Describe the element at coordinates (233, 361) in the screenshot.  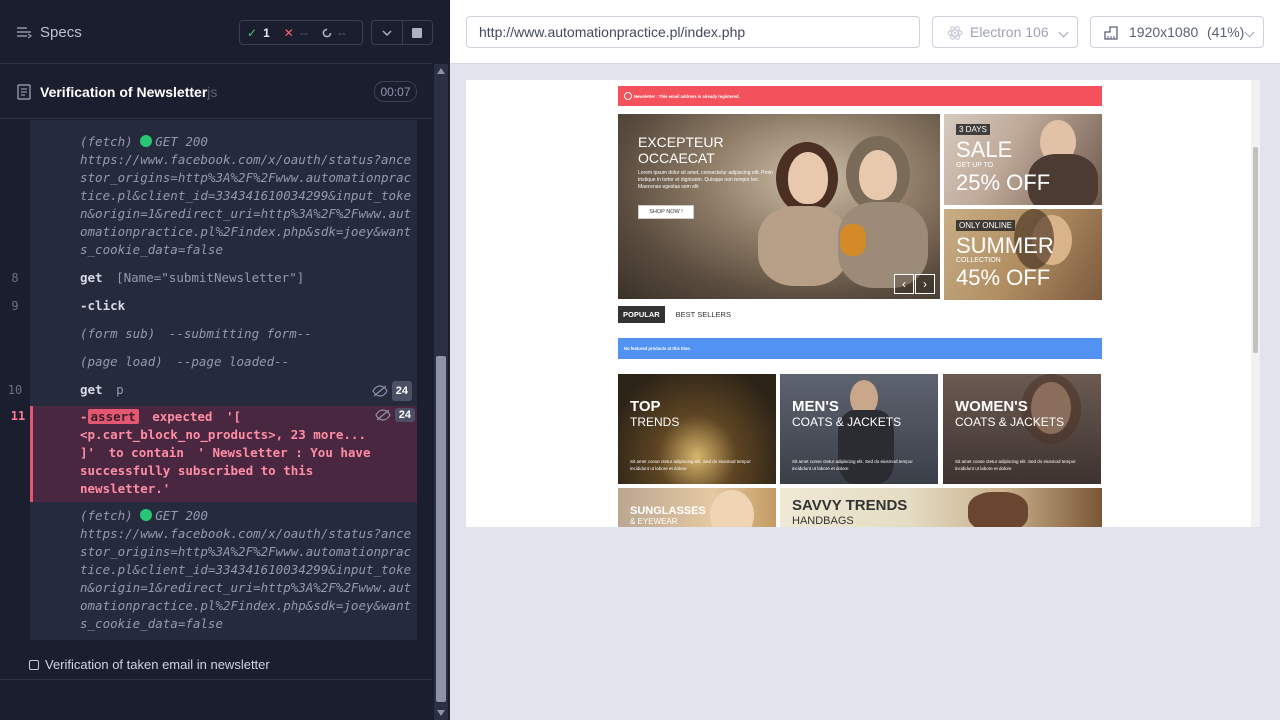
I see `event-message: --page loaded--` at that location.